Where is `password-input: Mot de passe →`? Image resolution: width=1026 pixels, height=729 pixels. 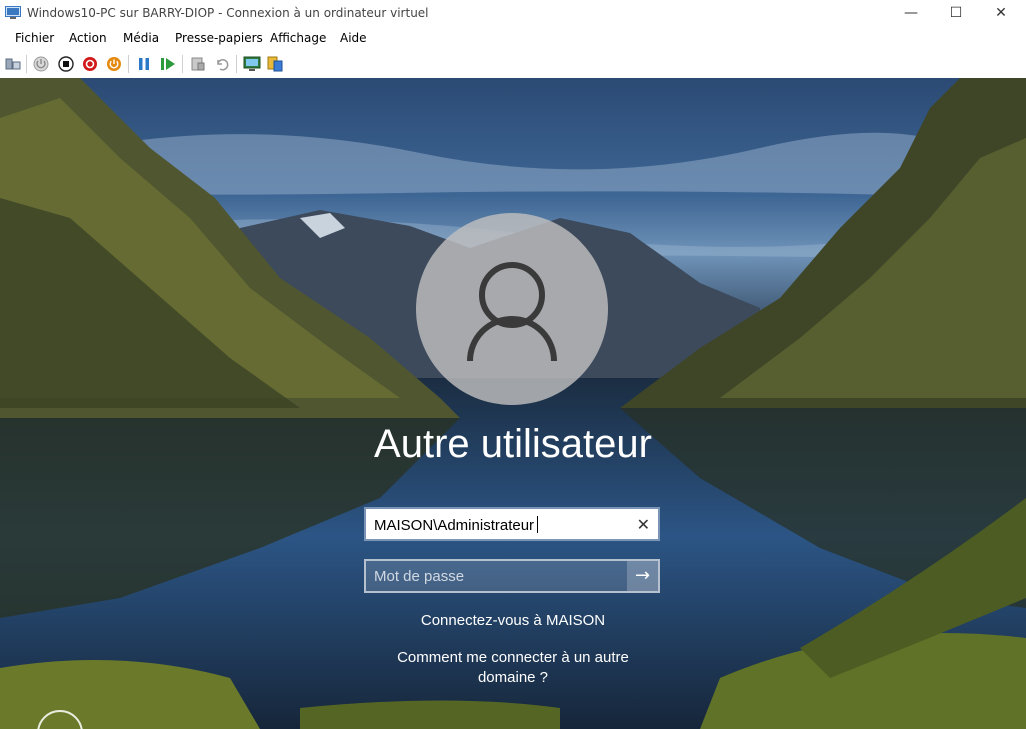 password-input: Mot de passe → is located at coordinates (512, 576).